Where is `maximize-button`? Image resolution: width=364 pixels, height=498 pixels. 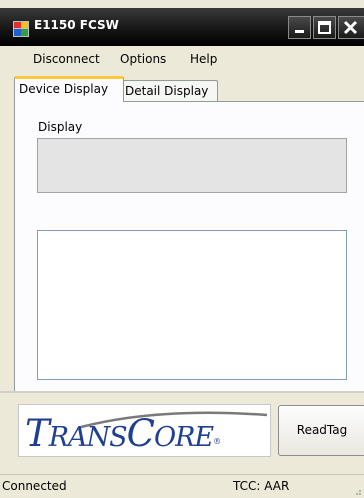
maximize-button is located at coordinates (324, 27).